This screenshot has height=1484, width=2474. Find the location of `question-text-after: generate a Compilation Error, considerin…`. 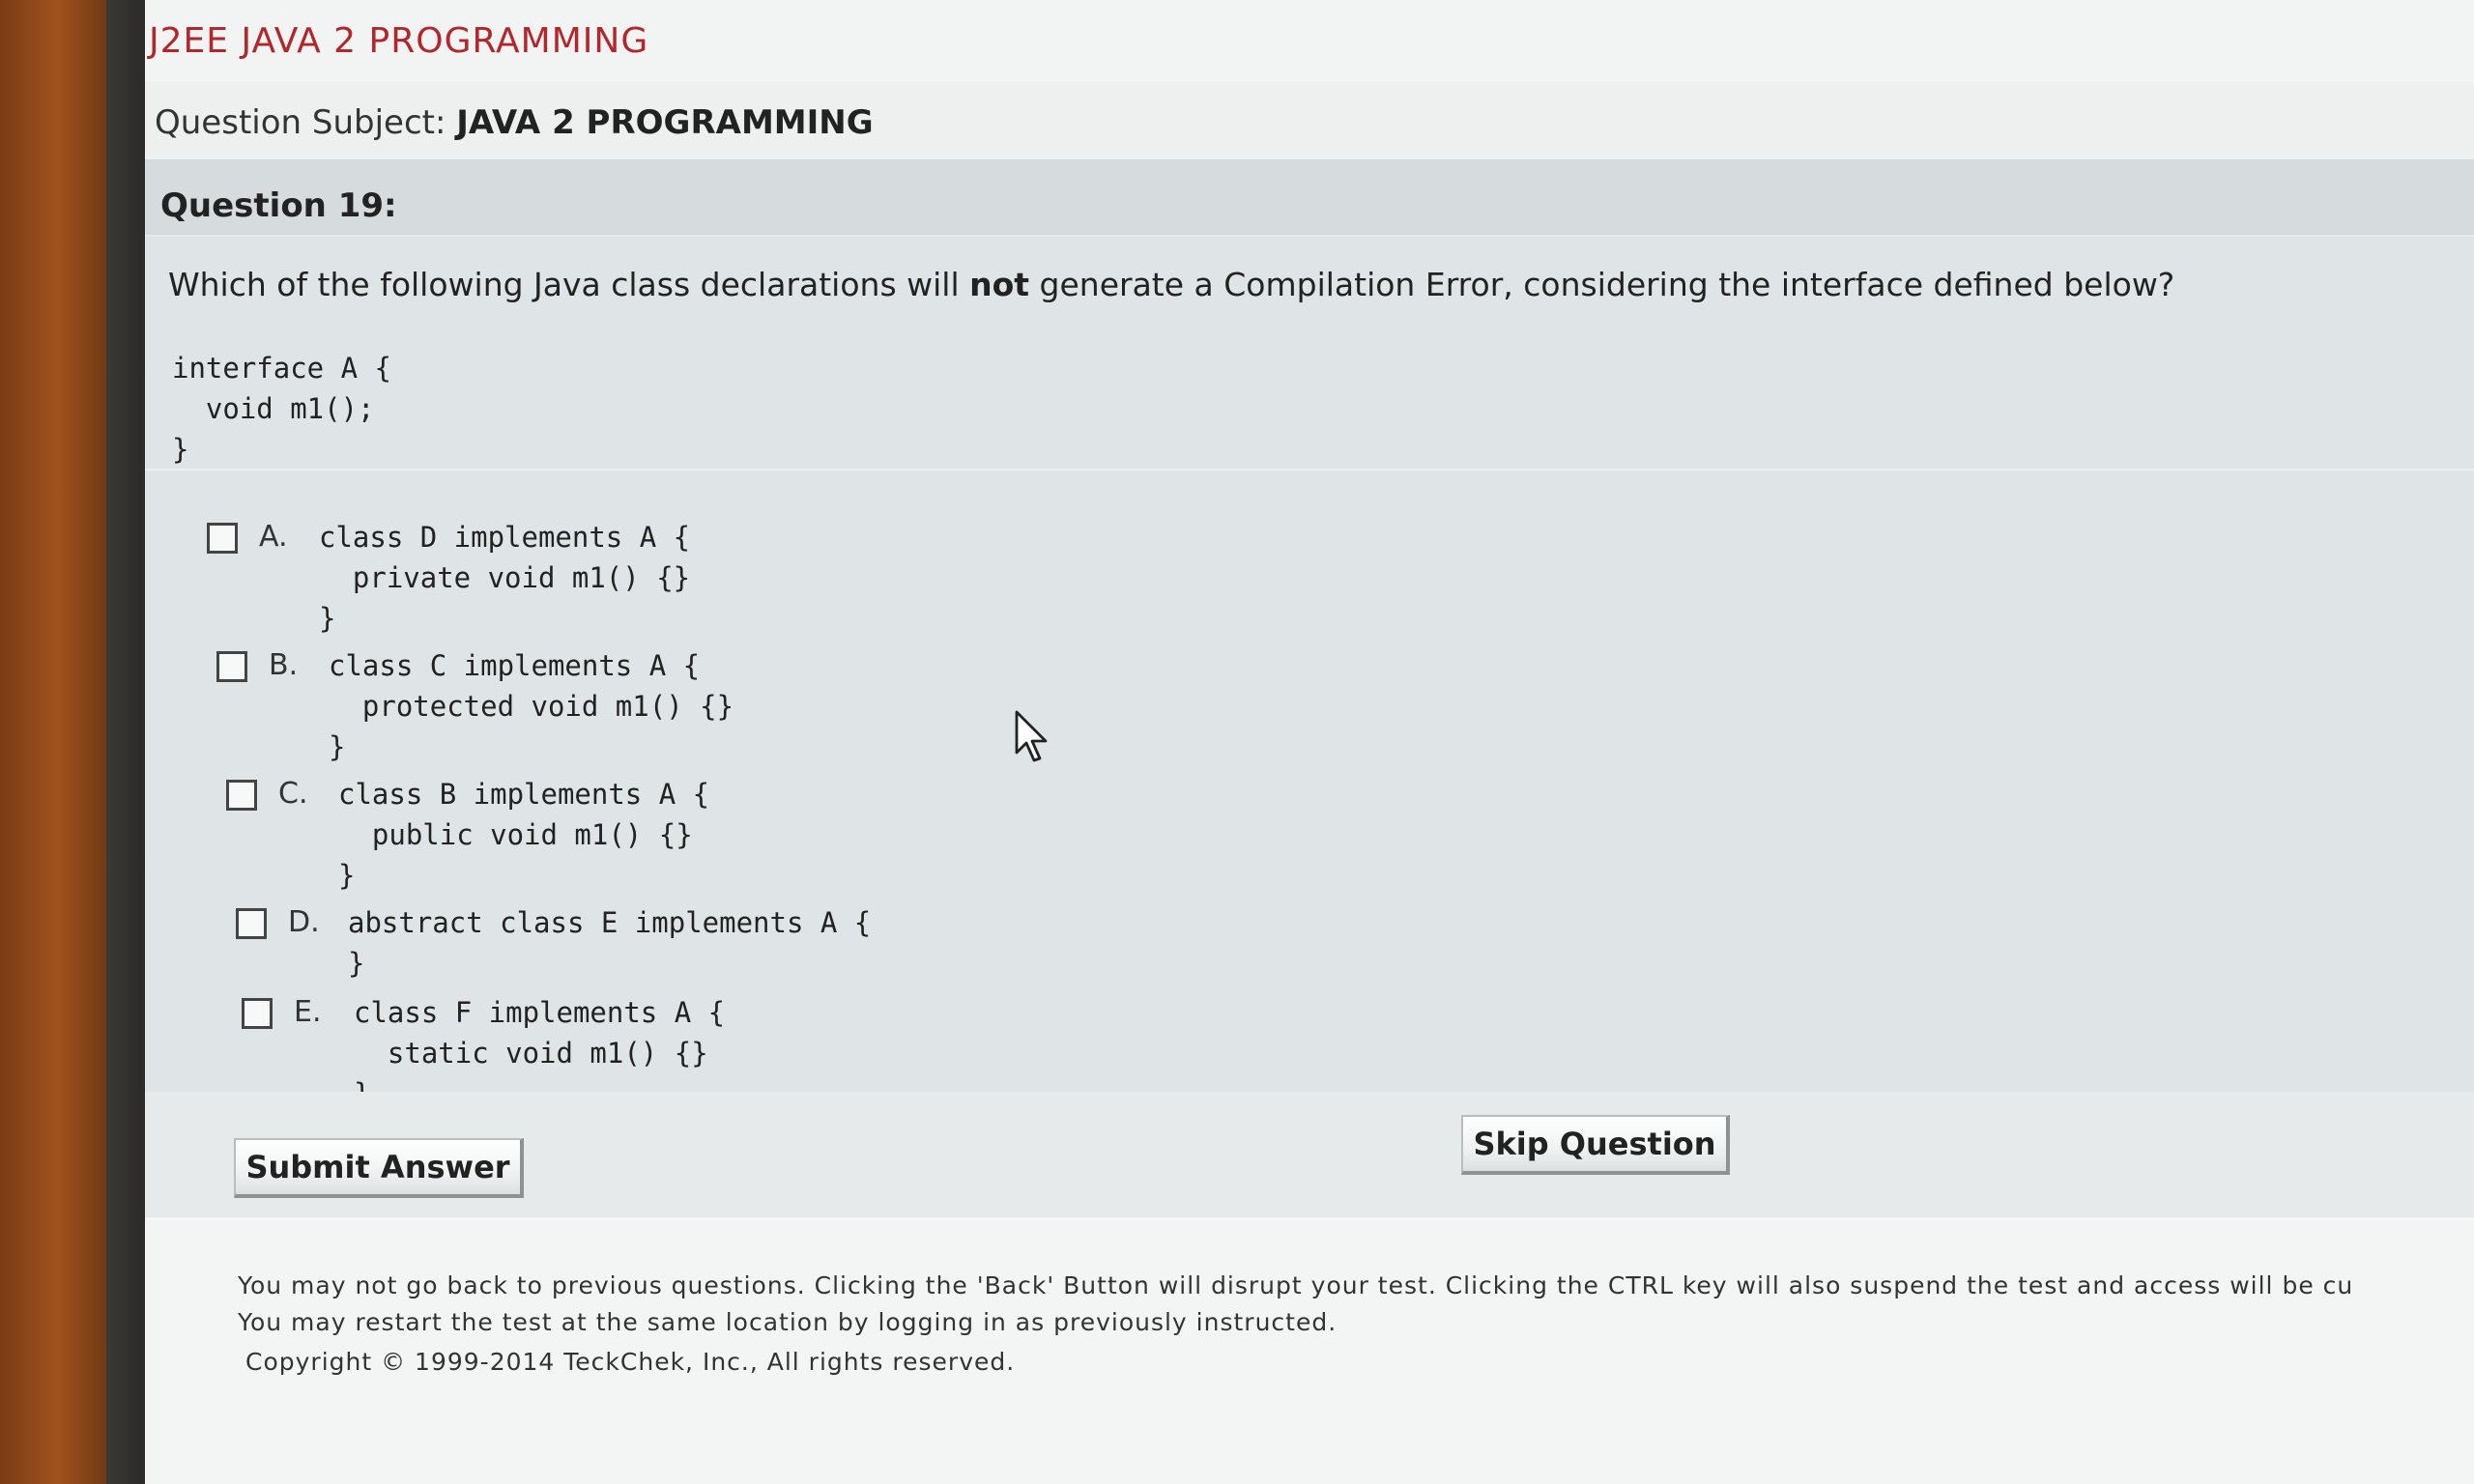

question-text-after: generate a Compilation Error, considerin… is located at coordinates (1602, 285).